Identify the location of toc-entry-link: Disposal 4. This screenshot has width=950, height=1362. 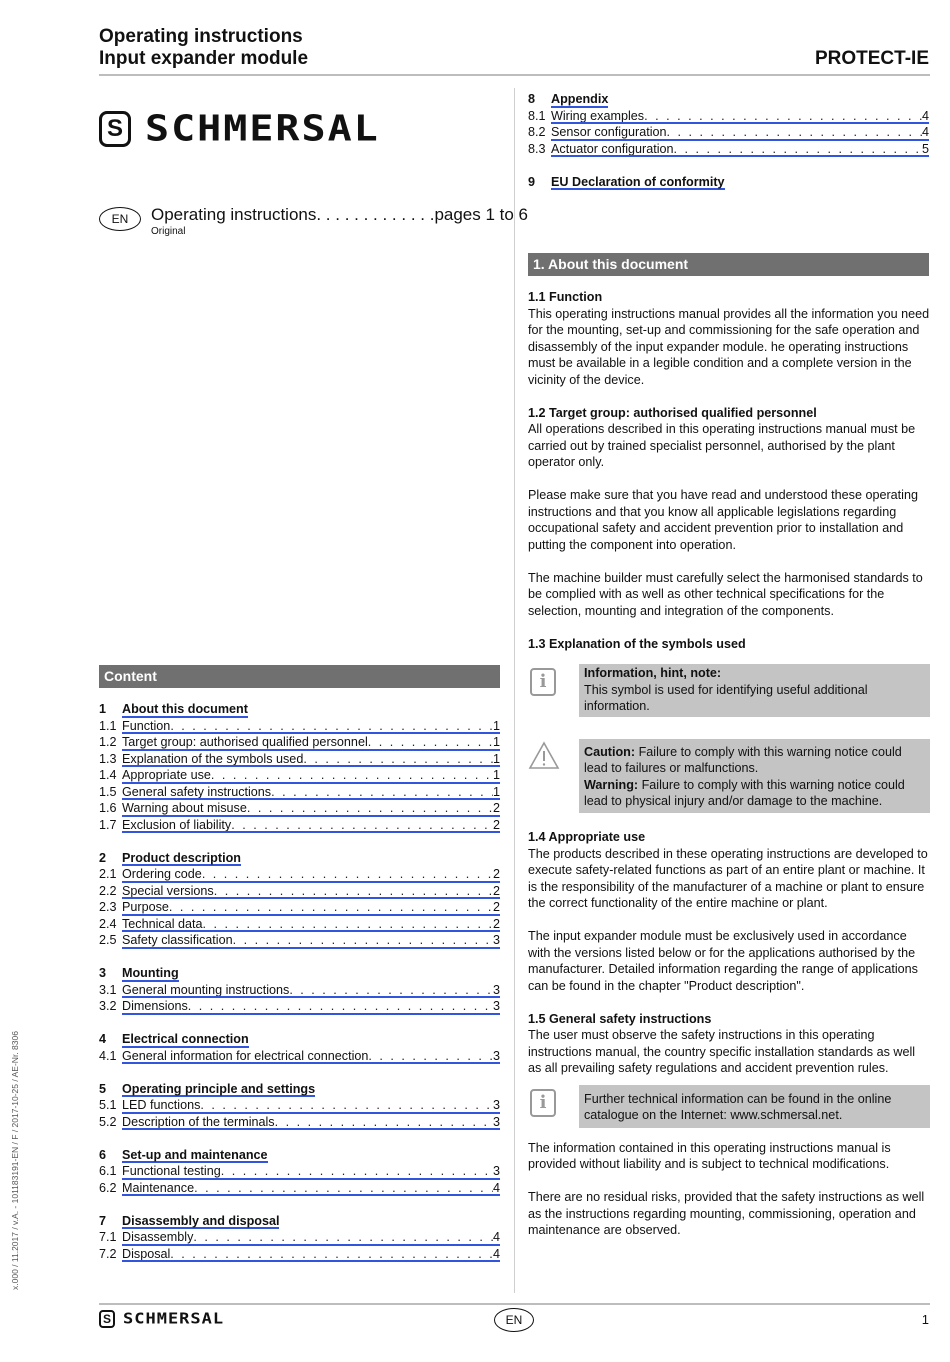
(311, 1254).